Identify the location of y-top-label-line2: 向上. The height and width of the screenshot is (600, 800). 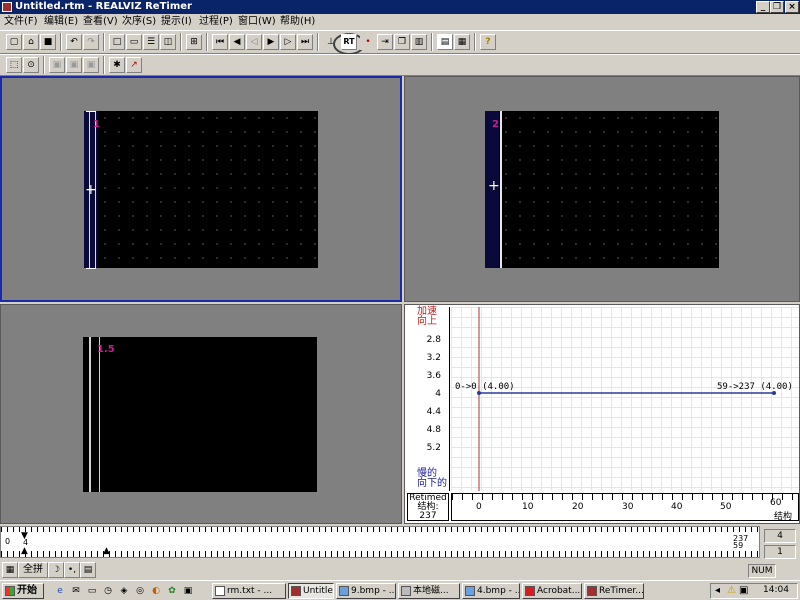
(427, 321).